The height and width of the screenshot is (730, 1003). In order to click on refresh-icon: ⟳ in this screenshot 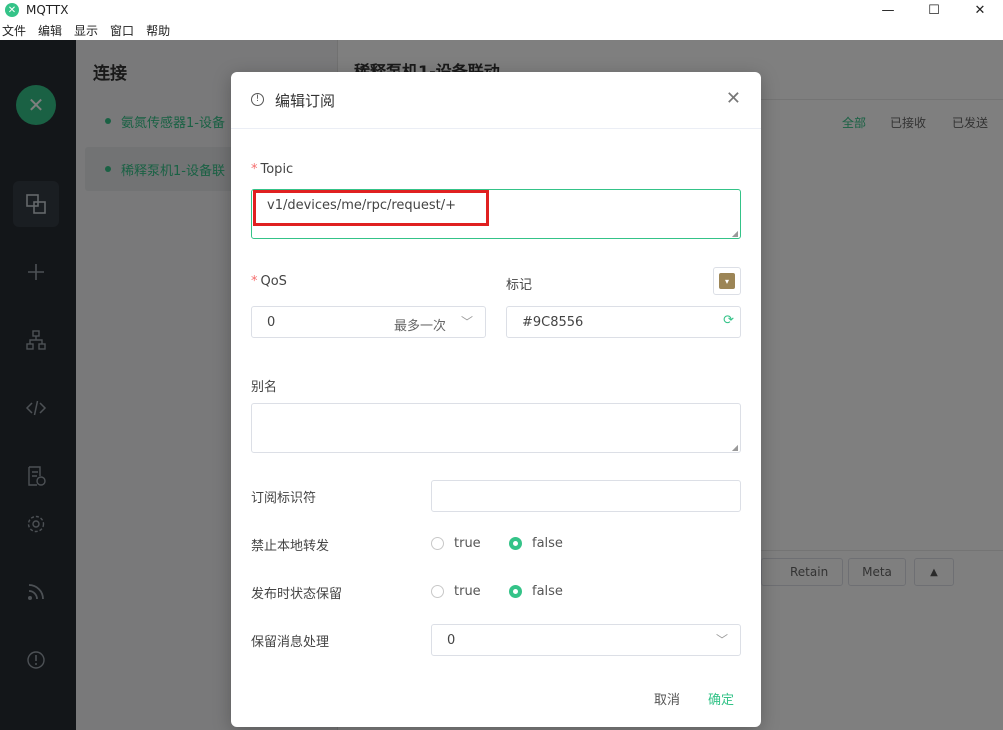, I will do `click(728, 320)`.